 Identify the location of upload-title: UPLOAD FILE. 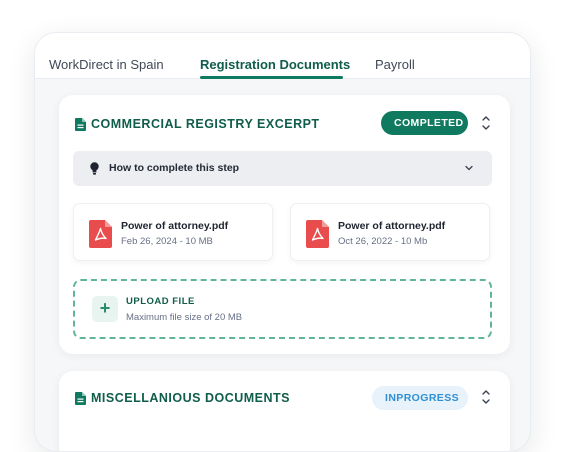
(160, 301).